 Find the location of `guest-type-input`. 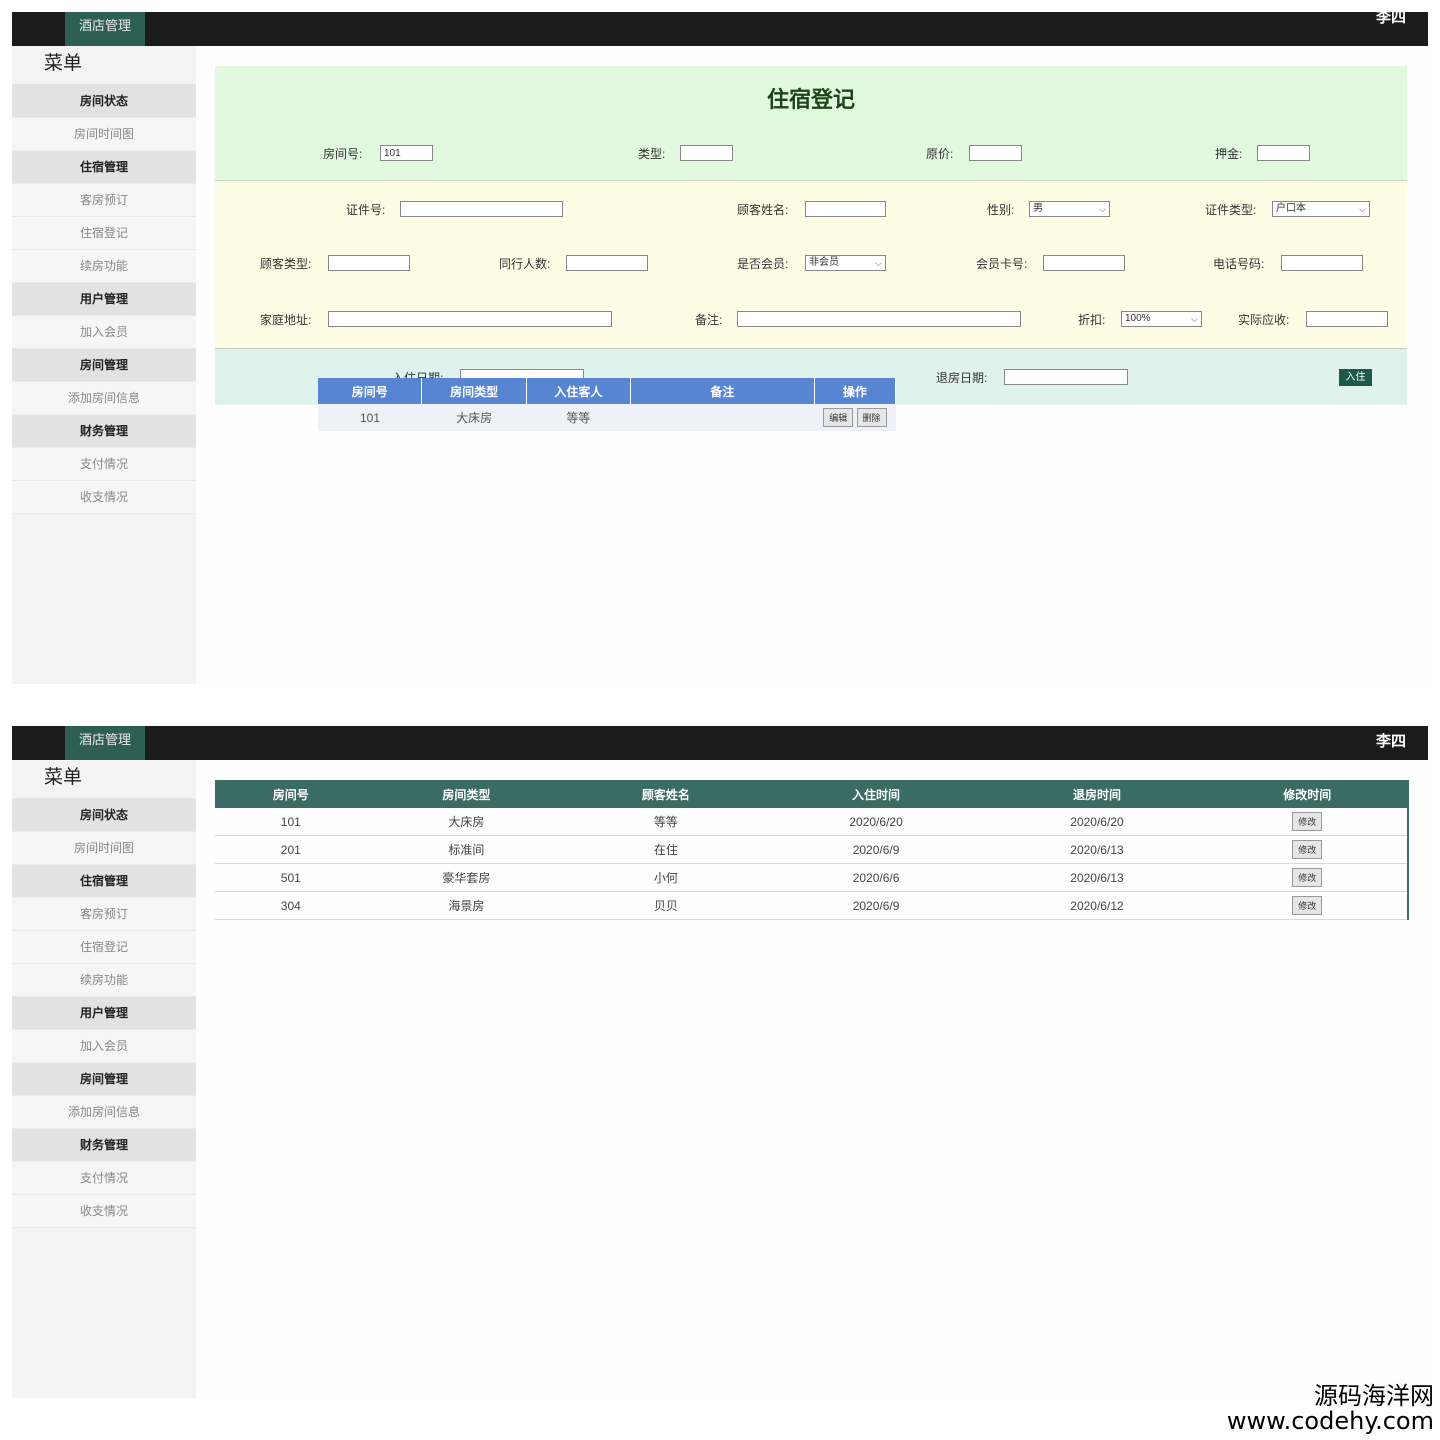

guest-type-input is located at coordinates (369, 263).